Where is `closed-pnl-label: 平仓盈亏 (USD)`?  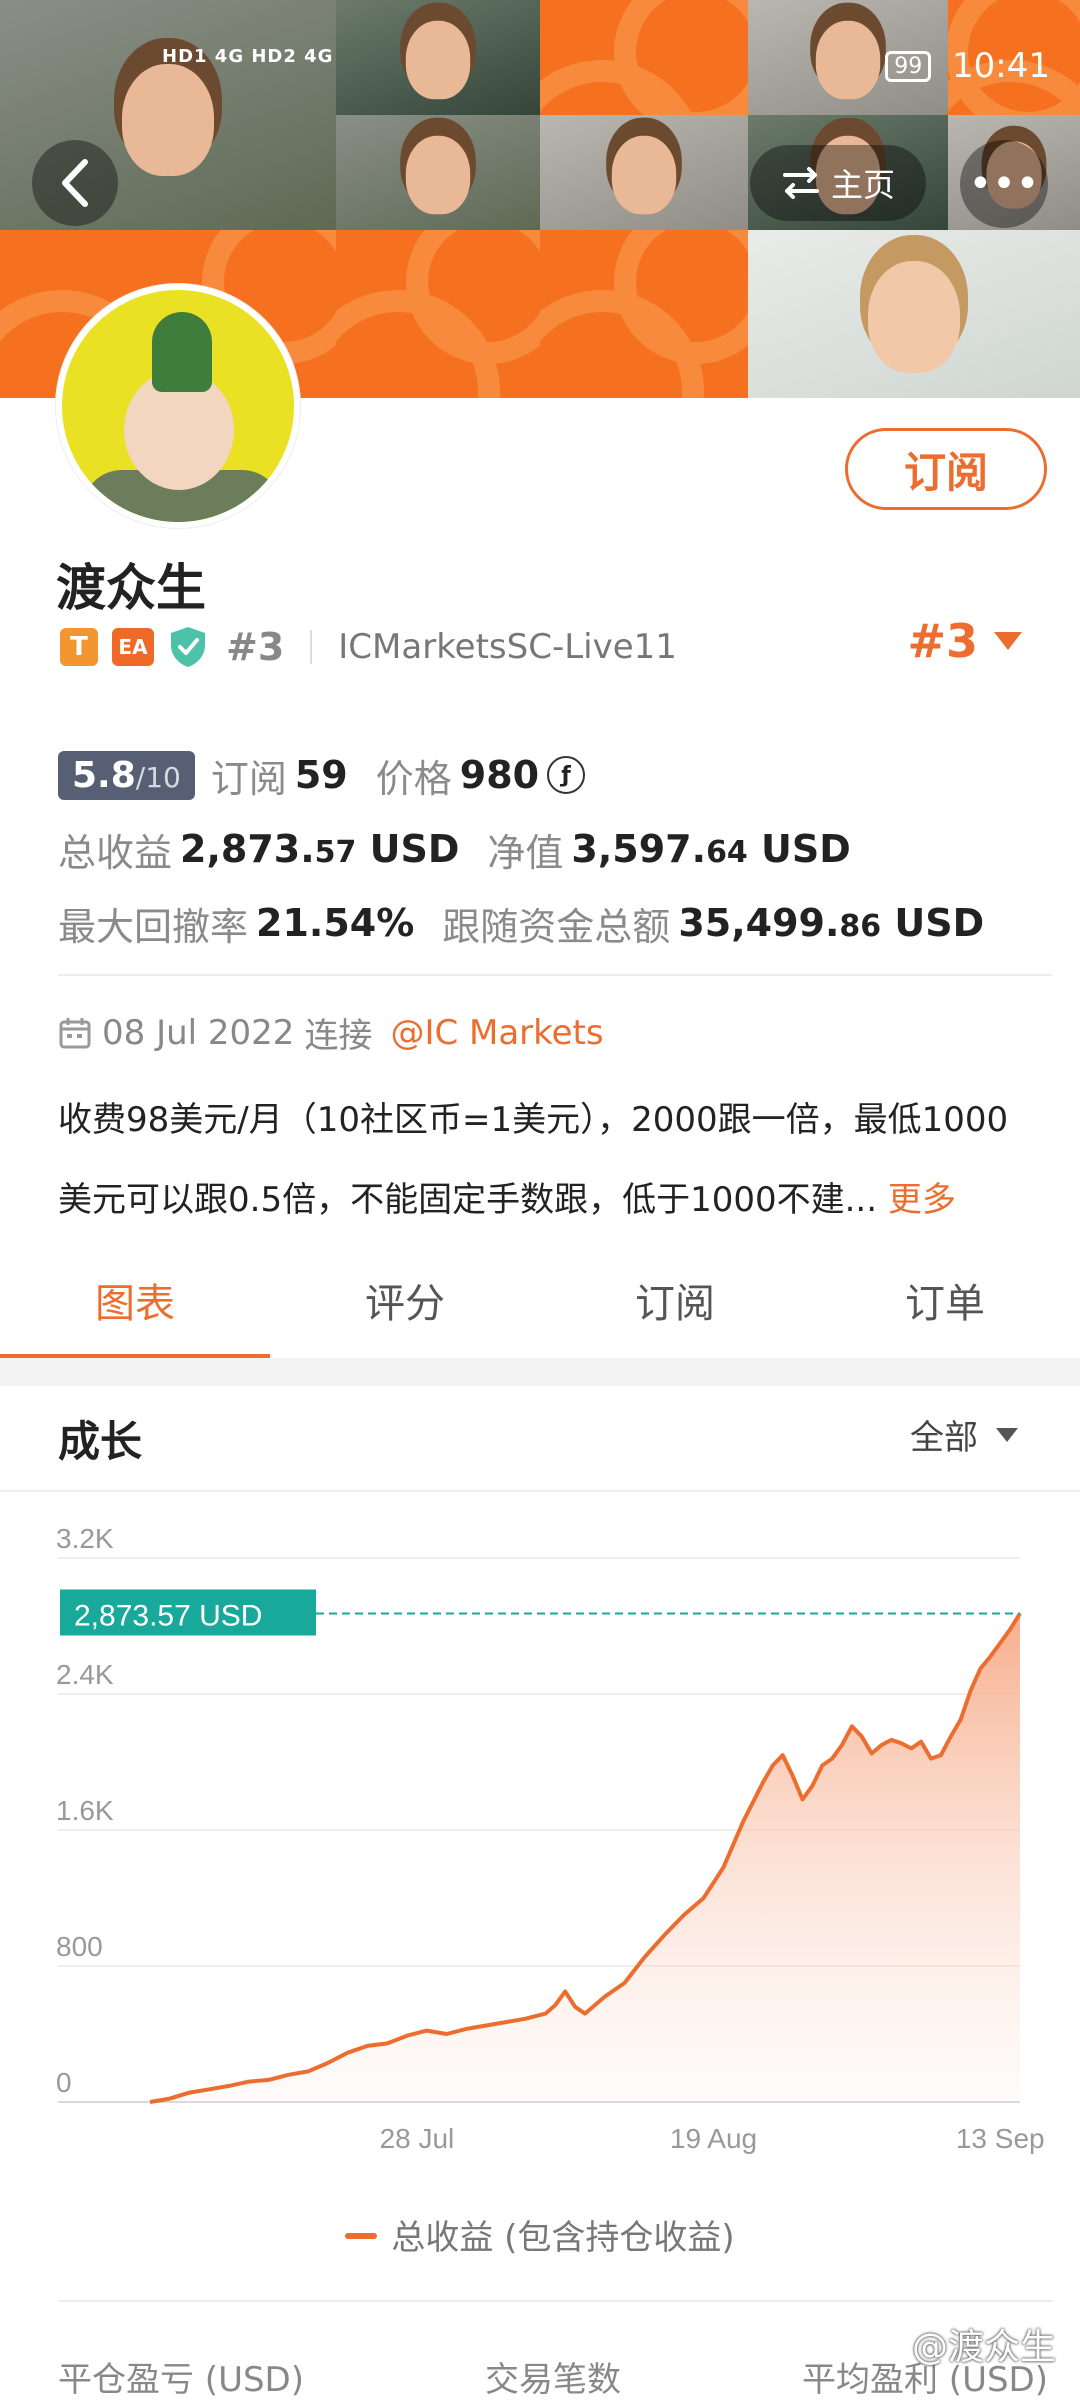 closed-pnl-label: 平仓盈亏 (USD) is located at coordinates (181, 2380).